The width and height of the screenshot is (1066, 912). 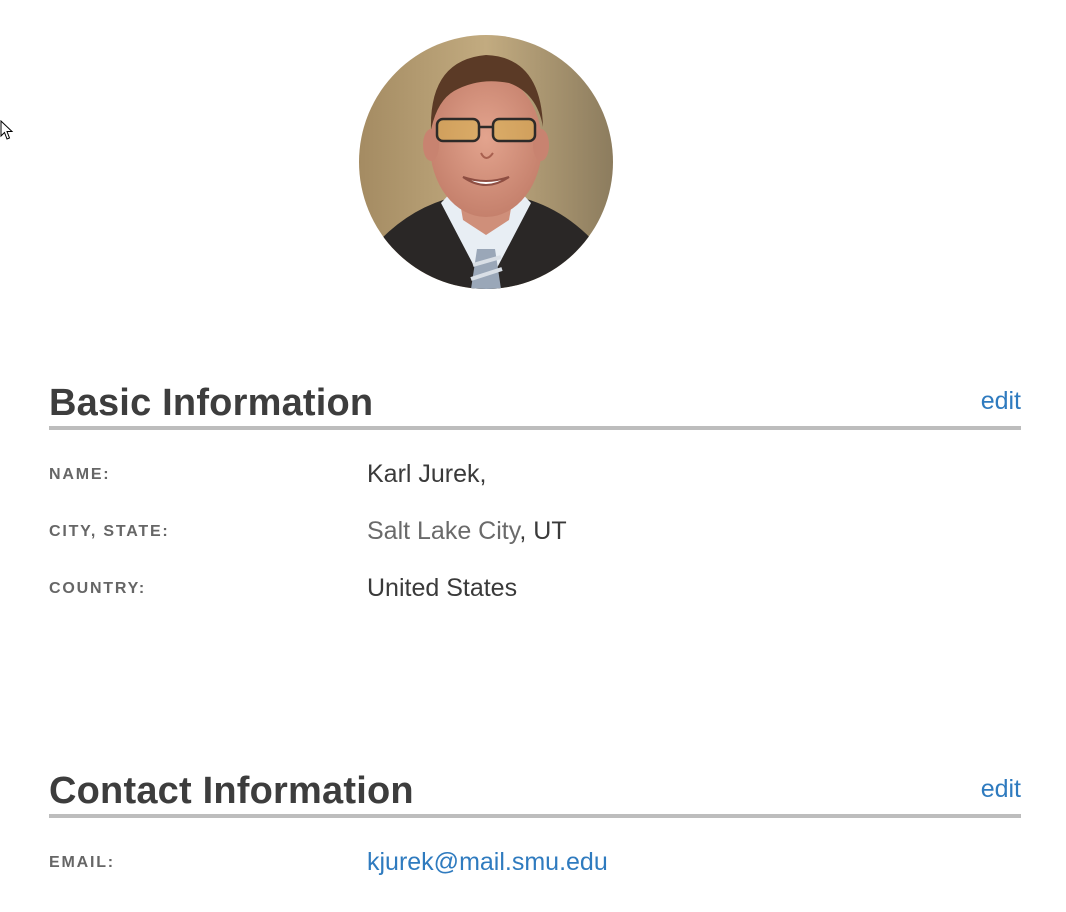 What do you see at coordinates (211, 403) in the screenshot?
I see `section-title: Basic Information` at bounding box center [211, 403].